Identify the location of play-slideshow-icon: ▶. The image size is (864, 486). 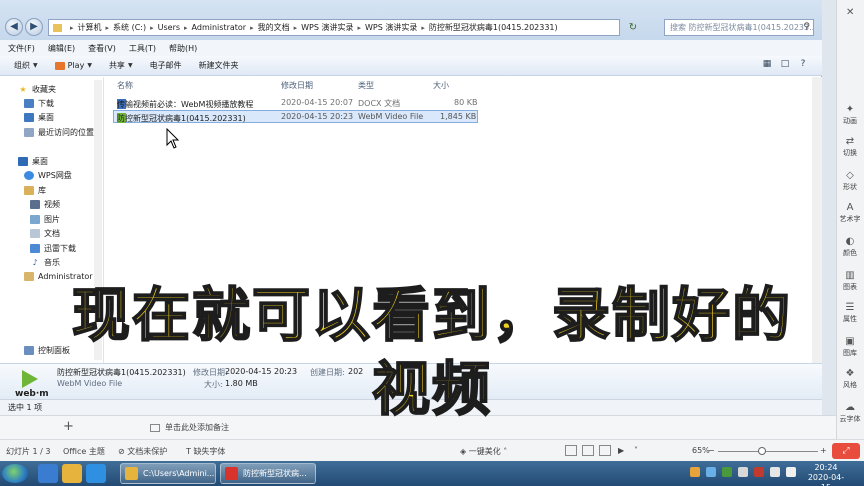
(621, 450).